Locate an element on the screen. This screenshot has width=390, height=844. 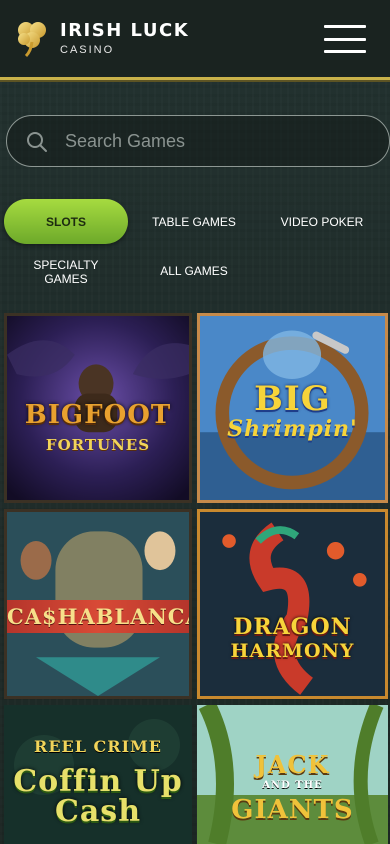
hamburger-menu-icon is located at coordinates (345, 39).